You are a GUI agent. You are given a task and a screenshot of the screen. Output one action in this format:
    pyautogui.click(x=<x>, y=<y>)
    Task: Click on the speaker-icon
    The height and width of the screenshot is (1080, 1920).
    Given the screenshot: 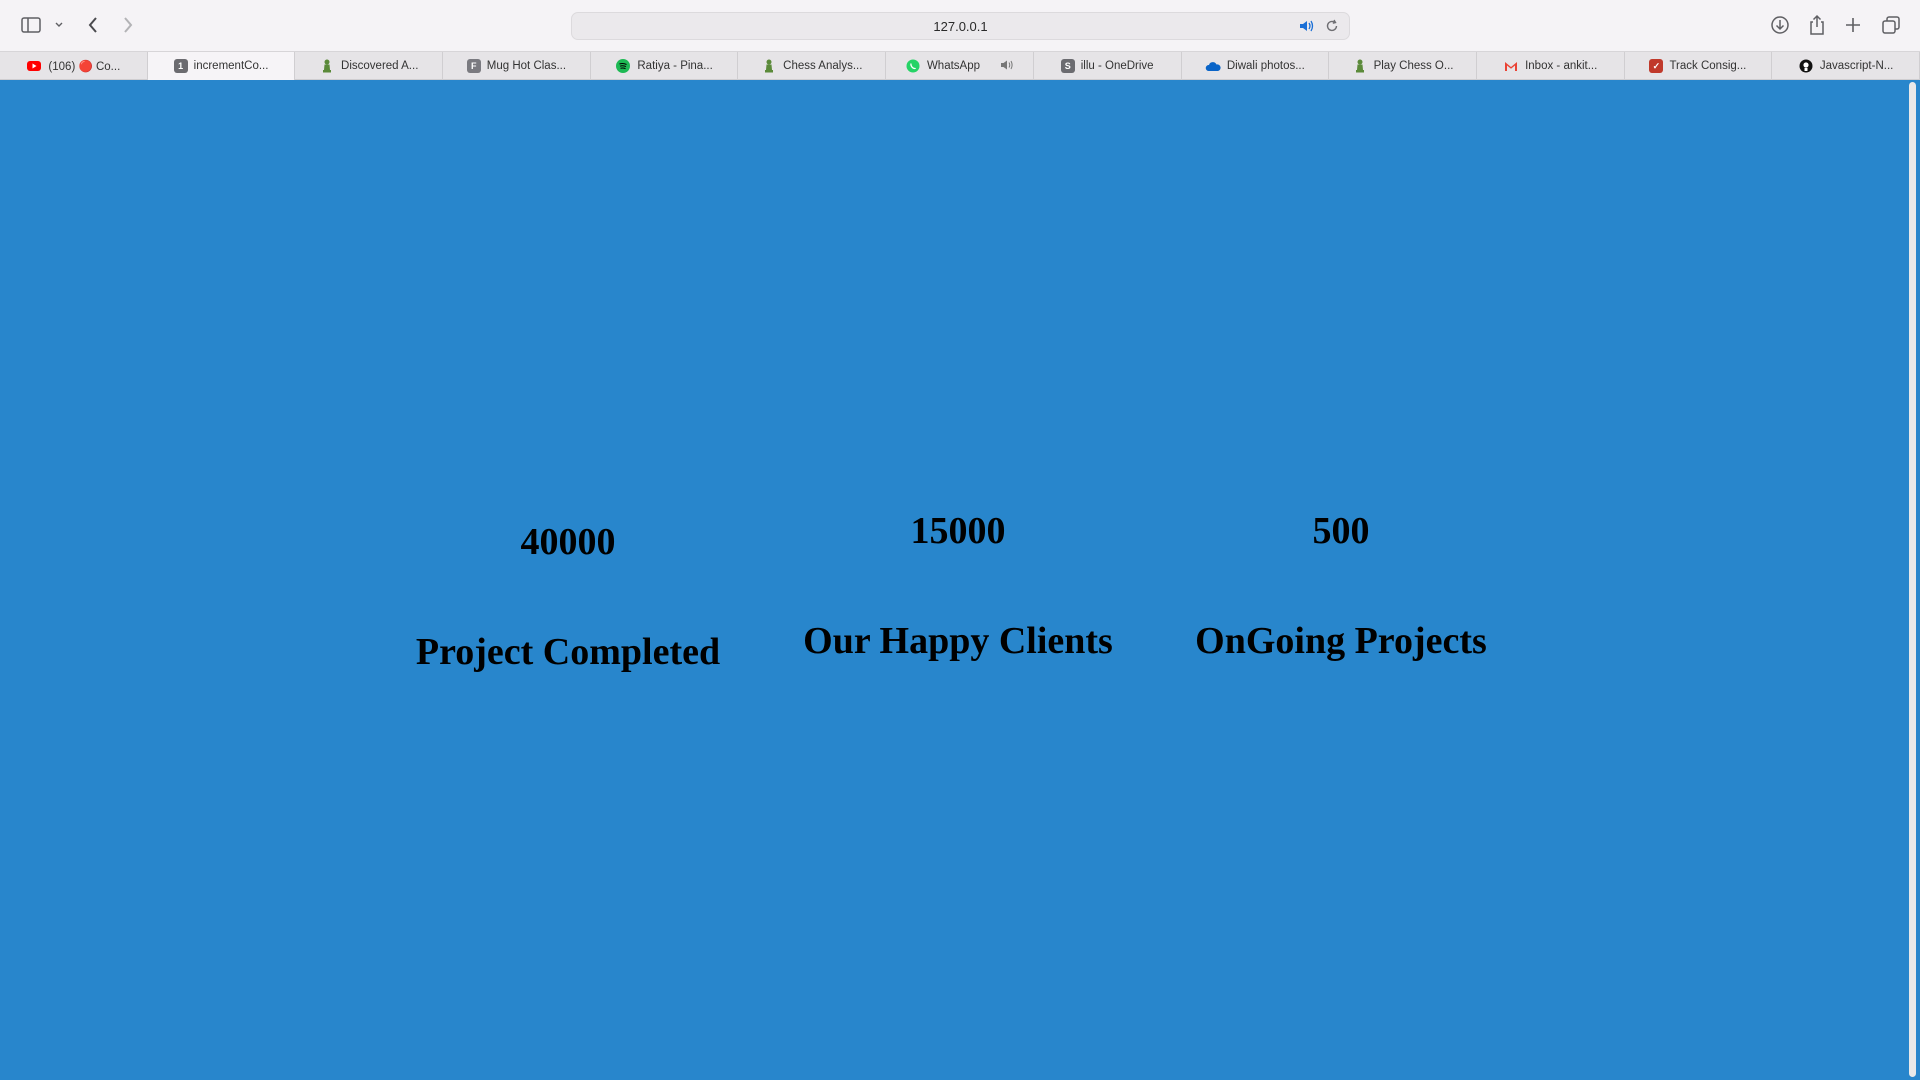 What is the action you would take?
    pyautogui.click(x=1307, y=28)
    